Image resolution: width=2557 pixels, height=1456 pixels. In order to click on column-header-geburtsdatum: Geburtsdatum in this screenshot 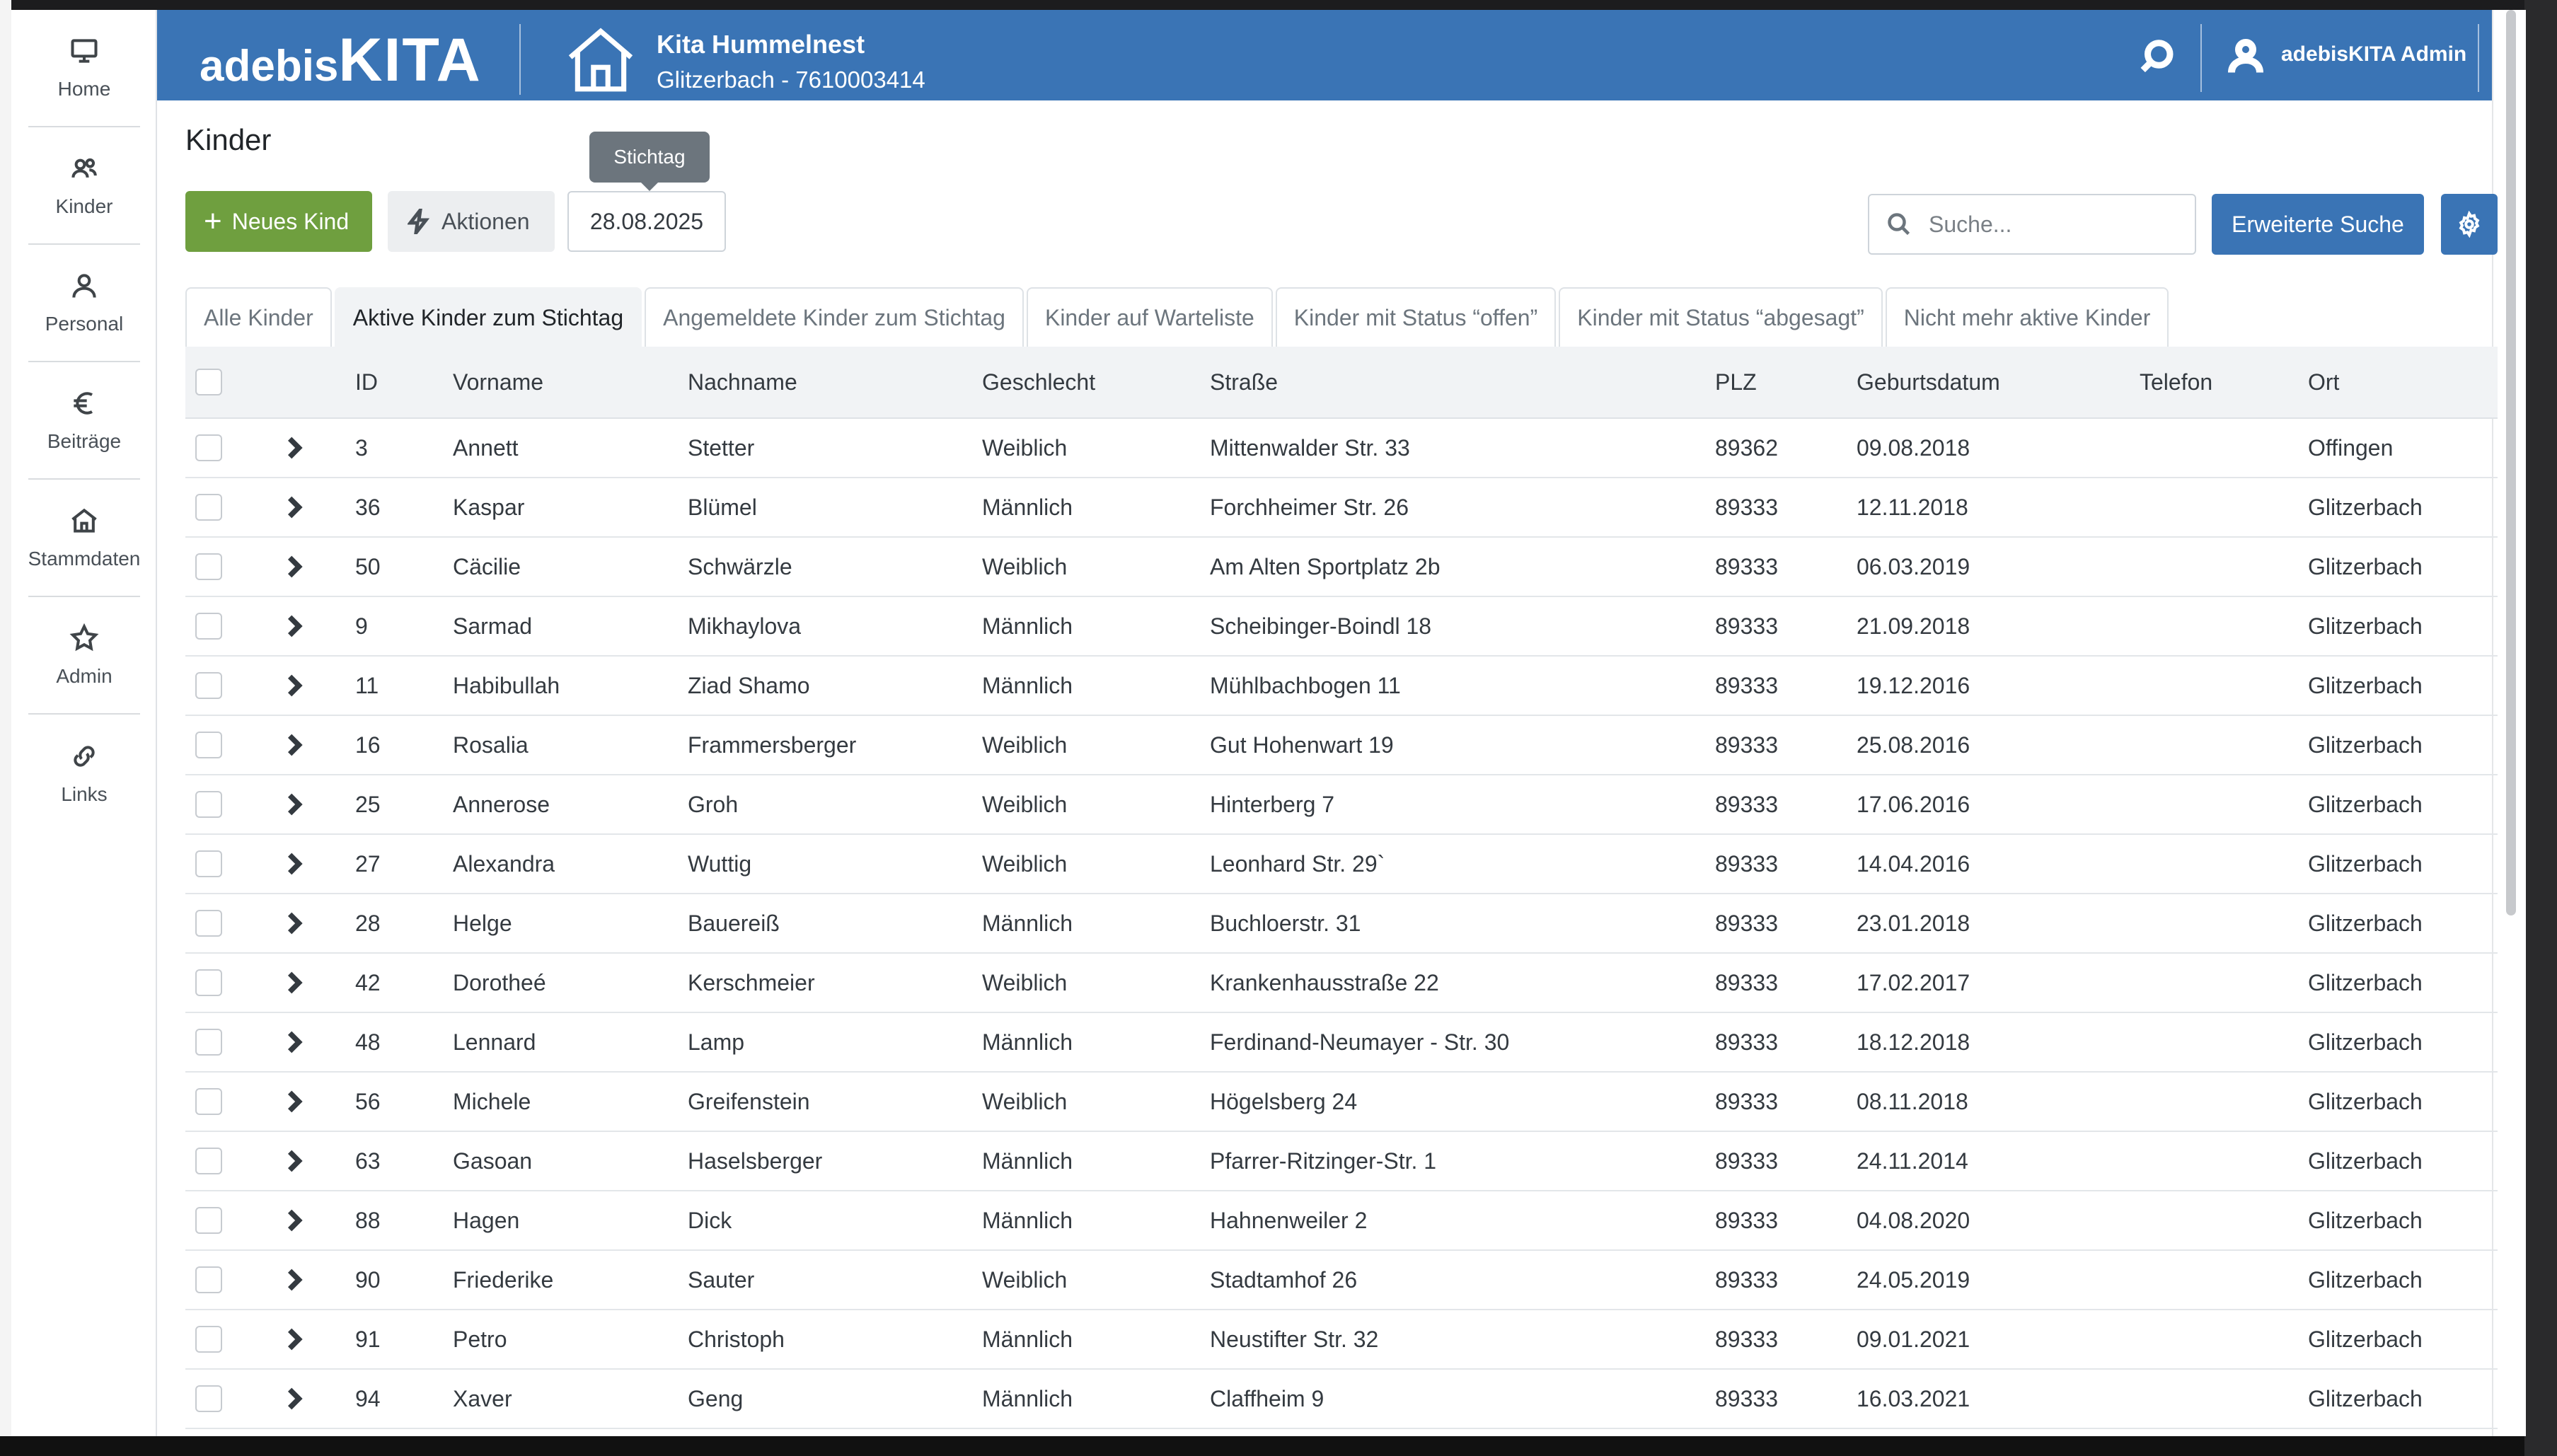, I will do `click(1929, 382)`.